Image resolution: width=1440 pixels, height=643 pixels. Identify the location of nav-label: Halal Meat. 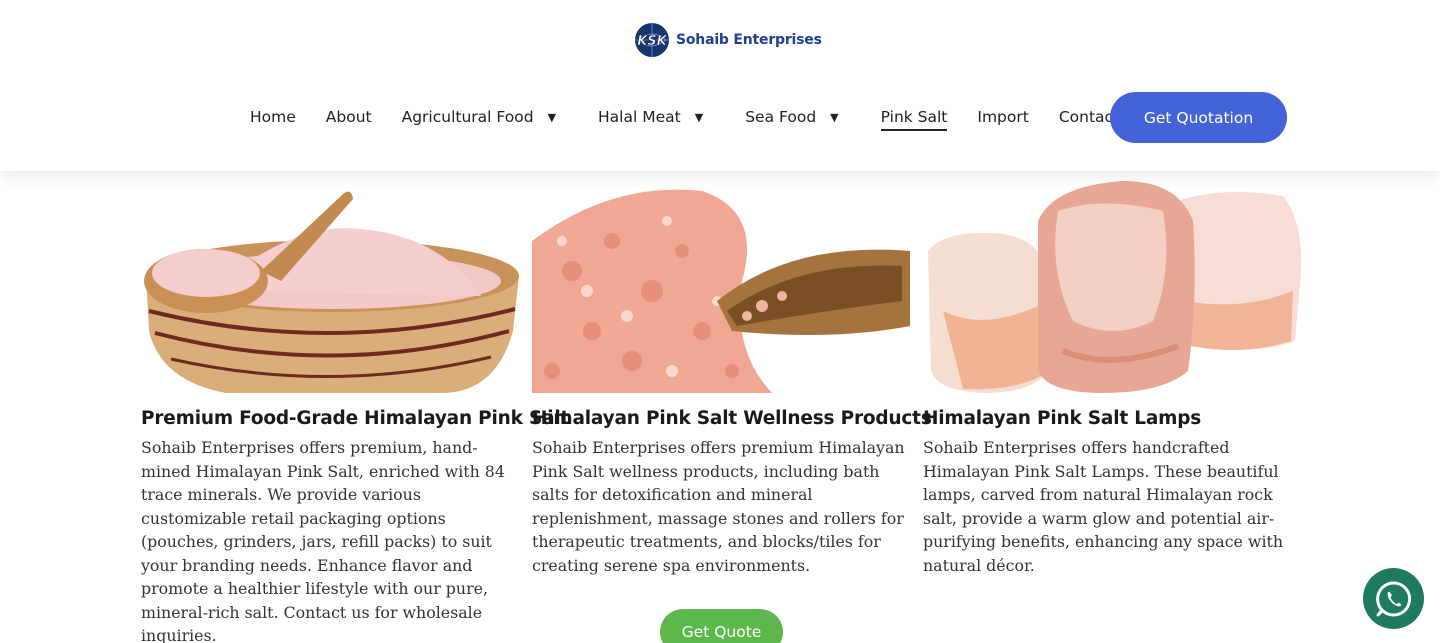
(639, 117).